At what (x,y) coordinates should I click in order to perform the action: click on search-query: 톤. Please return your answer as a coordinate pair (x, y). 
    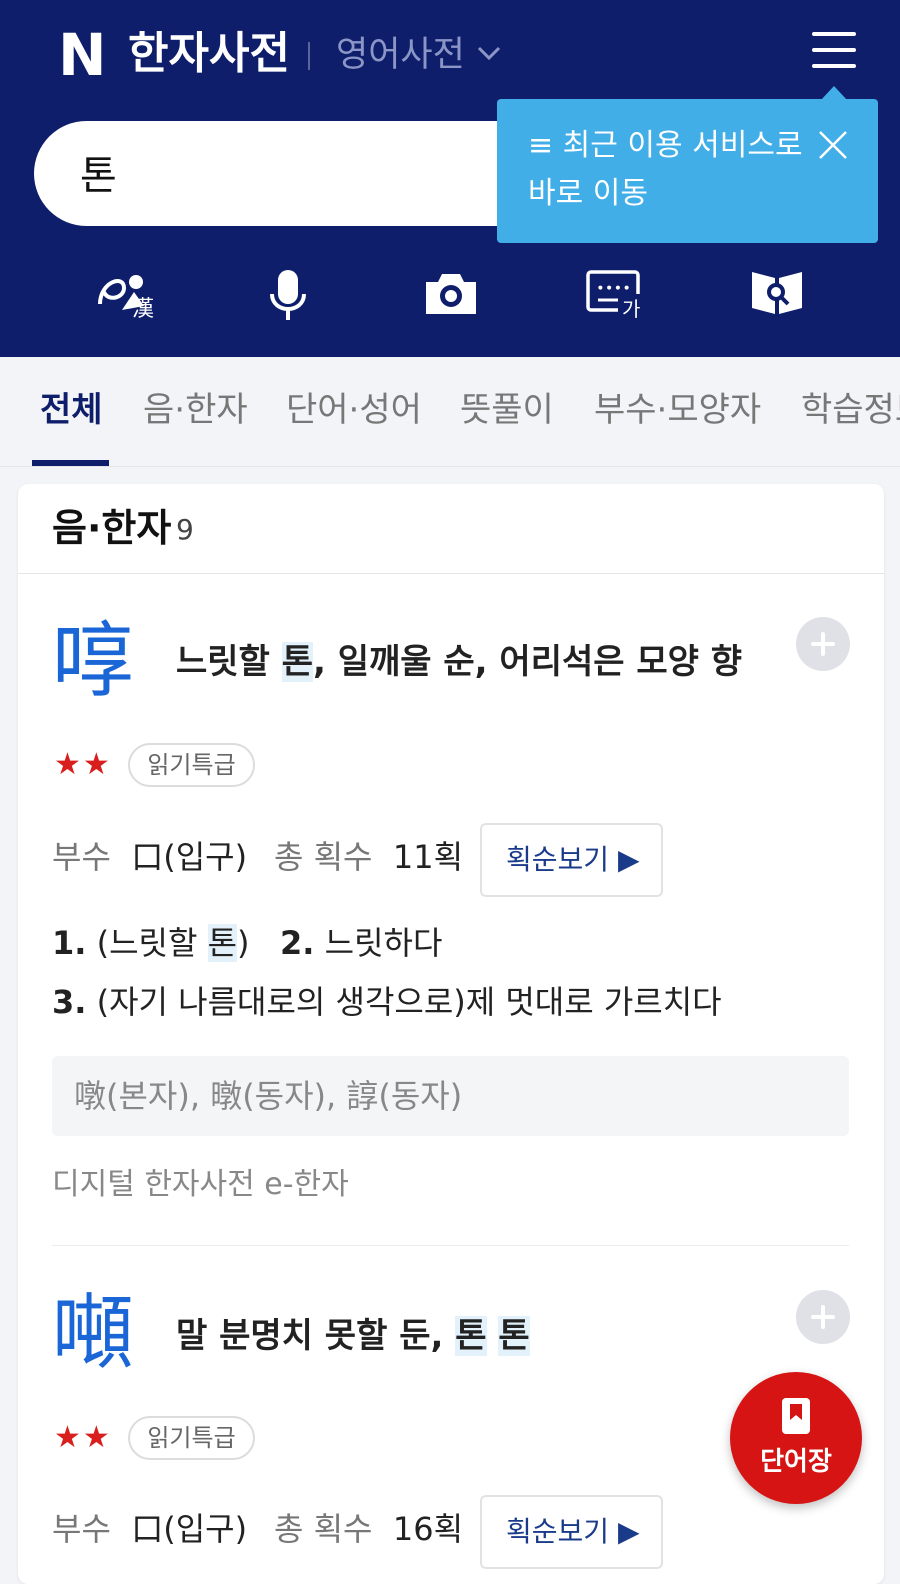
    Looking at the image, I should click on (98, 176).